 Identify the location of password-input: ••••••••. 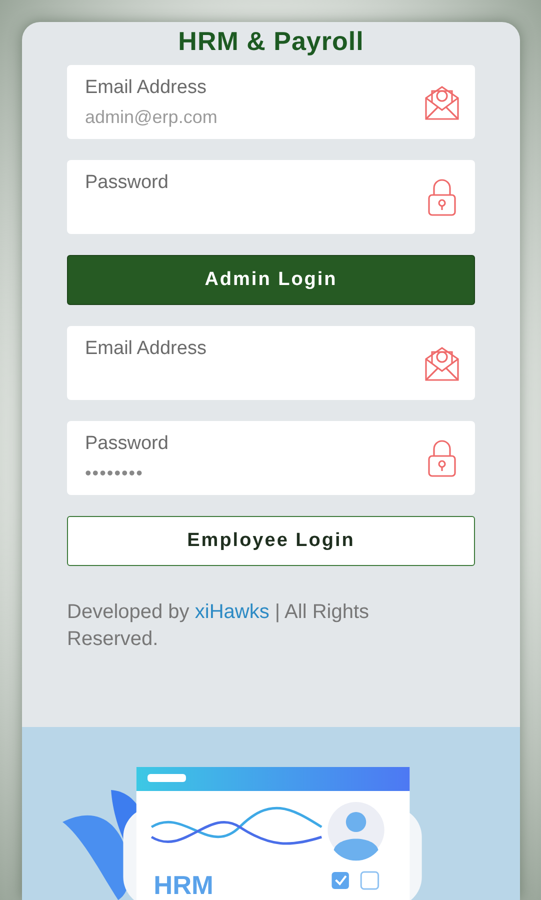
(254, 473).